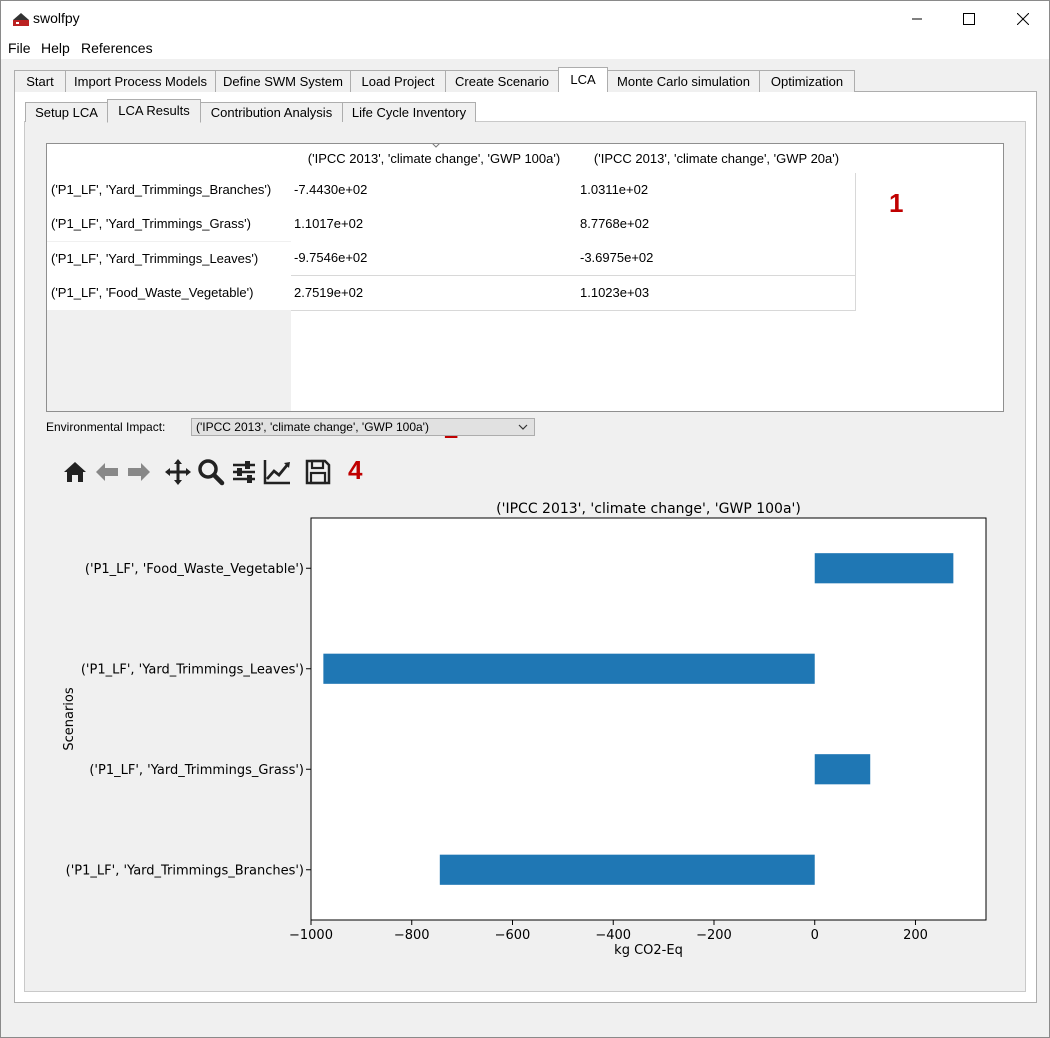  I want to click on y-tick-label: ('P1_LF', 'Yard_Trimmings_Leaves'), so click(192, 669).